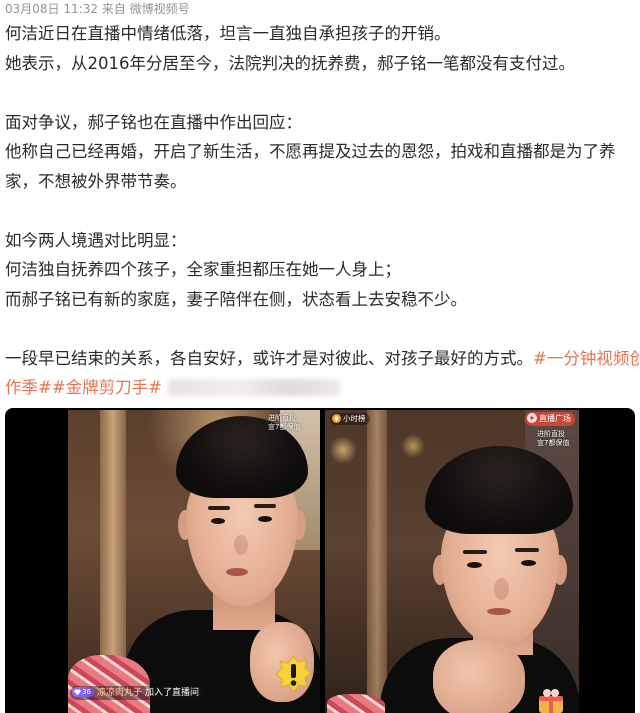 The height and width of the screenshot is (713, 640). What do you see at coordinates (153, 122) in the screenshot?
I see `post-text-line: 面对争议，郝子铭也在直播中作出回应：` at bounding box center [153, 122].